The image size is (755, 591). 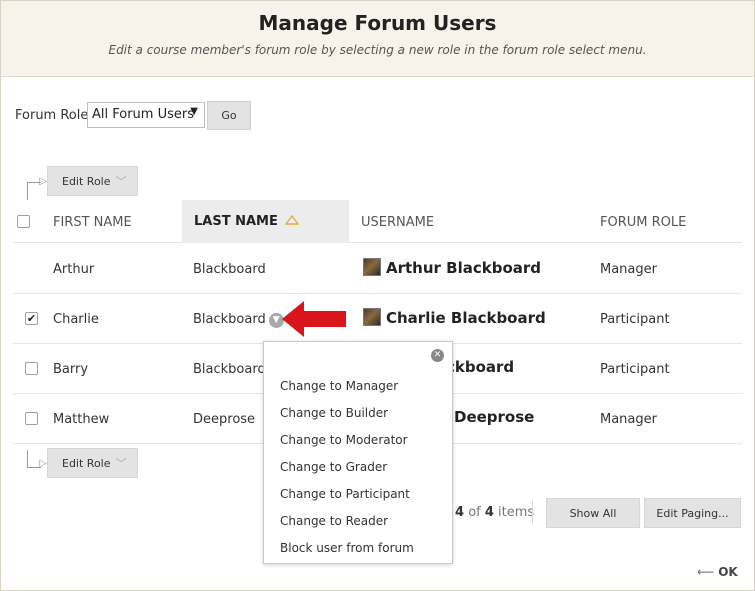 I want to click on table-header: FIRST NAME LAST NAME USERNAME FORUM ROLE, so click(x=377, y=221).